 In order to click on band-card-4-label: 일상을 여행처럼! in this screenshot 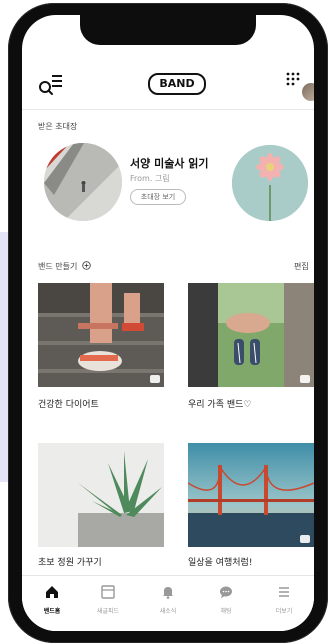, I will do `click(220, 561)`.